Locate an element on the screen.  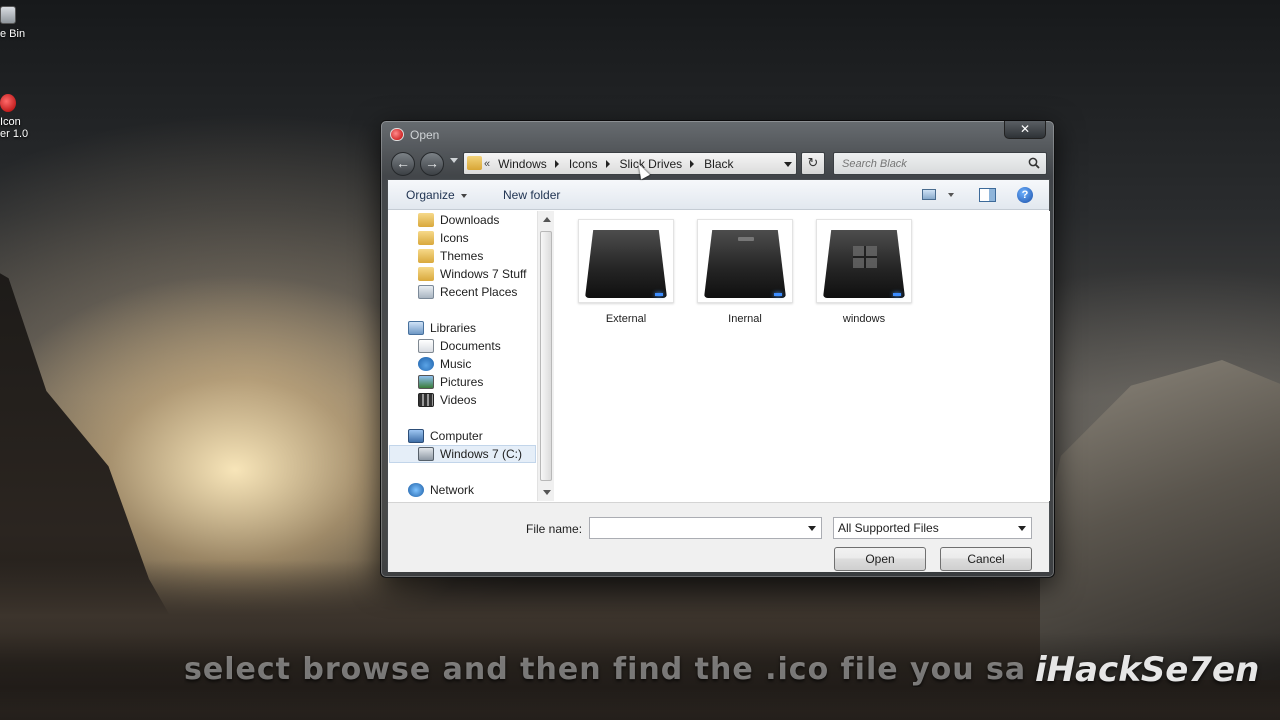
file-name: windows is located at coordinates (864, 319).